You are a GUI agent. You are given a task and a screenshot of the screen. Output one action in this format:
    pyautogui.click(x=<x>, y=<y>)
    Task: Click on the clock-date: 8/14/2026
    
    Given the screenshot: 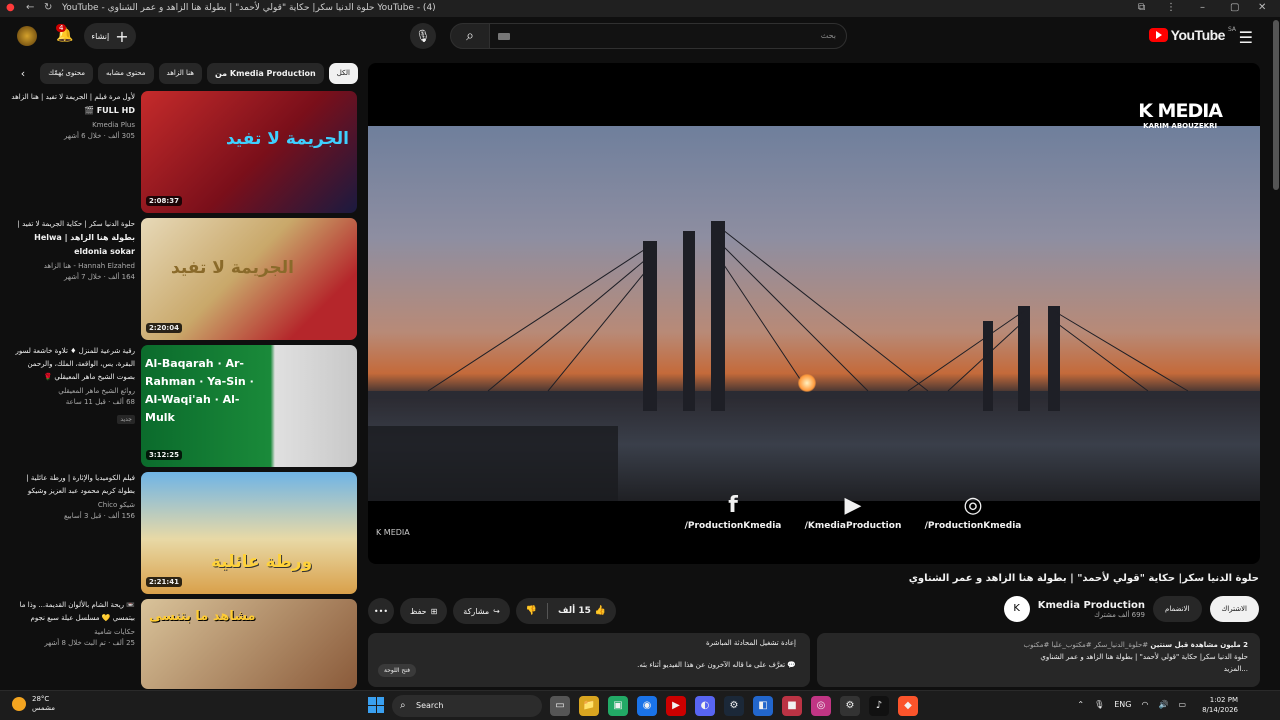 What is the action you would take?
    pyautogui.click(x=1220, y=710)
    